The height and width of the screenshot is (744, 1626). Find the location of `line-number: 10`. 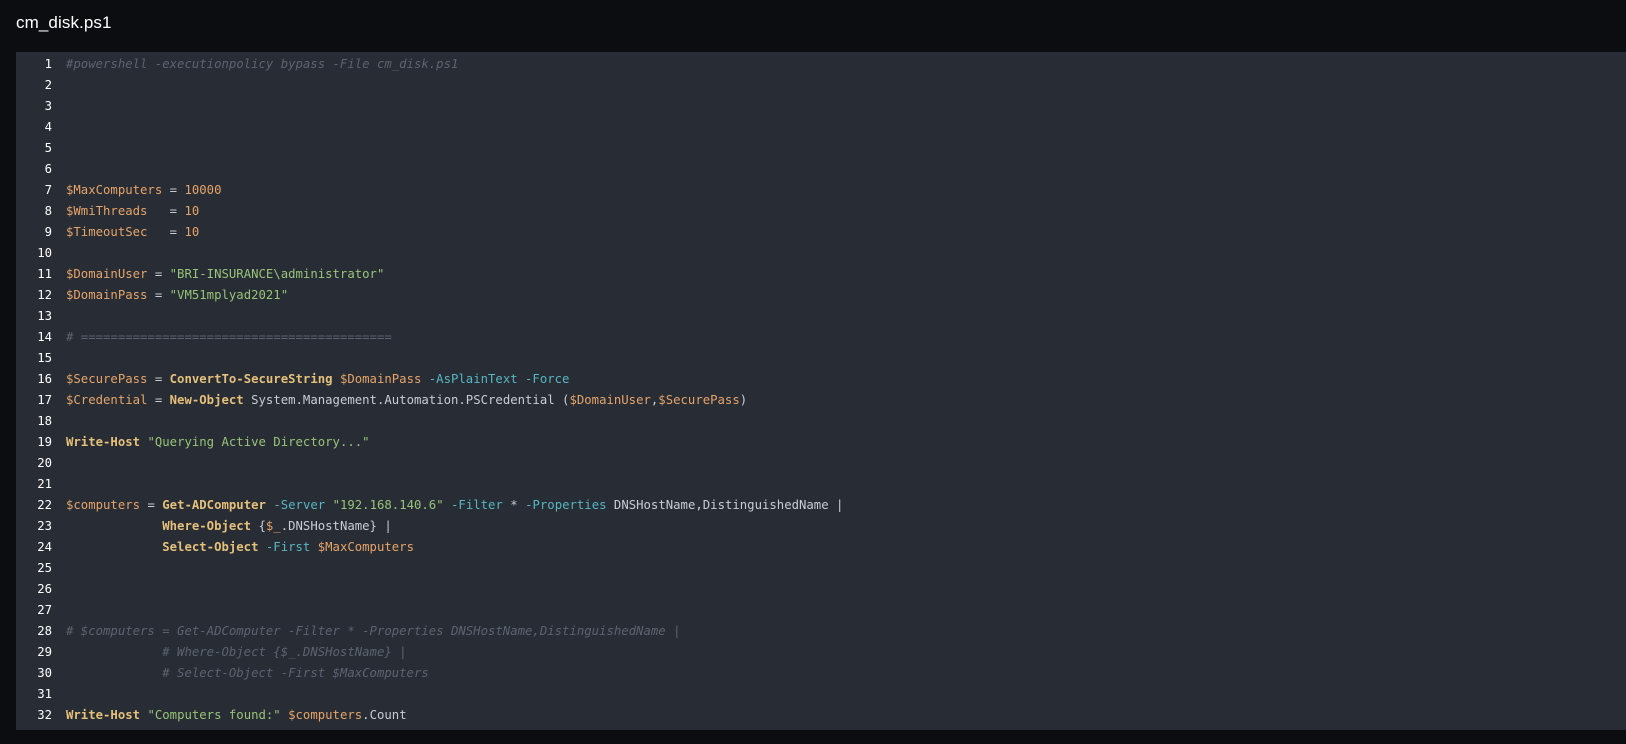

line-number: 10 is located at coordinates (44, 253).